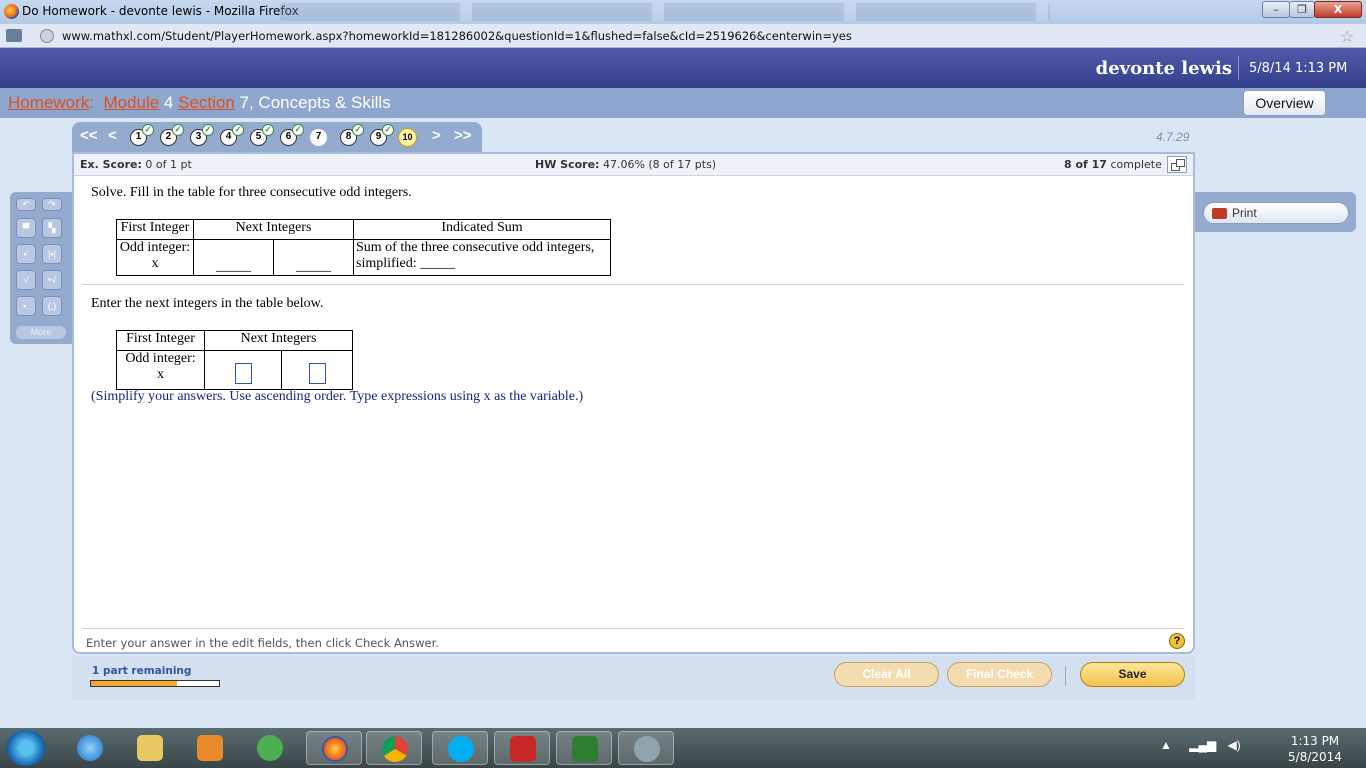 This screenshot has width=1366, height=768. I want to click on print-panel: Print, so click(1275, 212).